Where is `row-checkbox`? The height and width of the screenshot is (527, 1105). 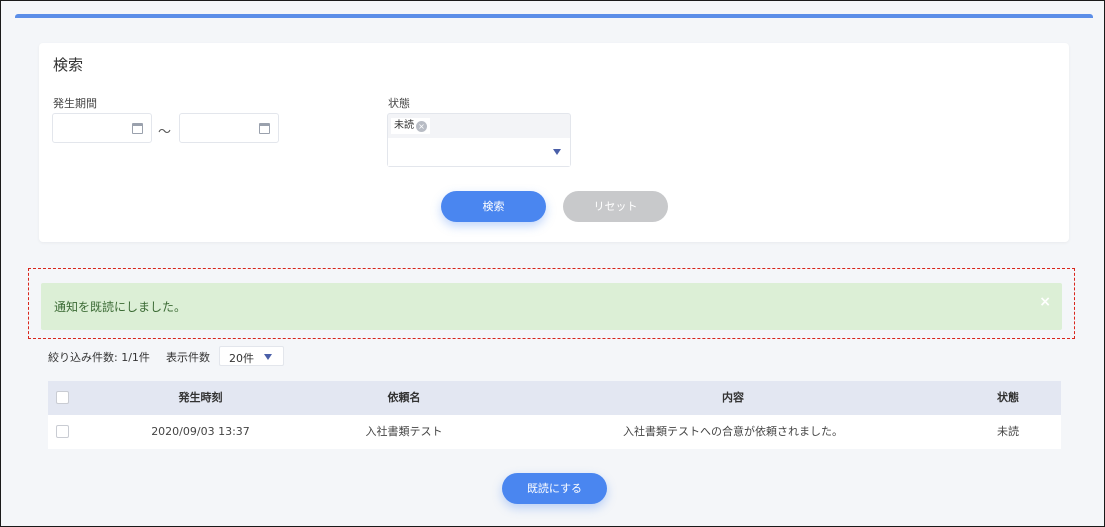 row-checkbox is located at coordinates (62, 431).